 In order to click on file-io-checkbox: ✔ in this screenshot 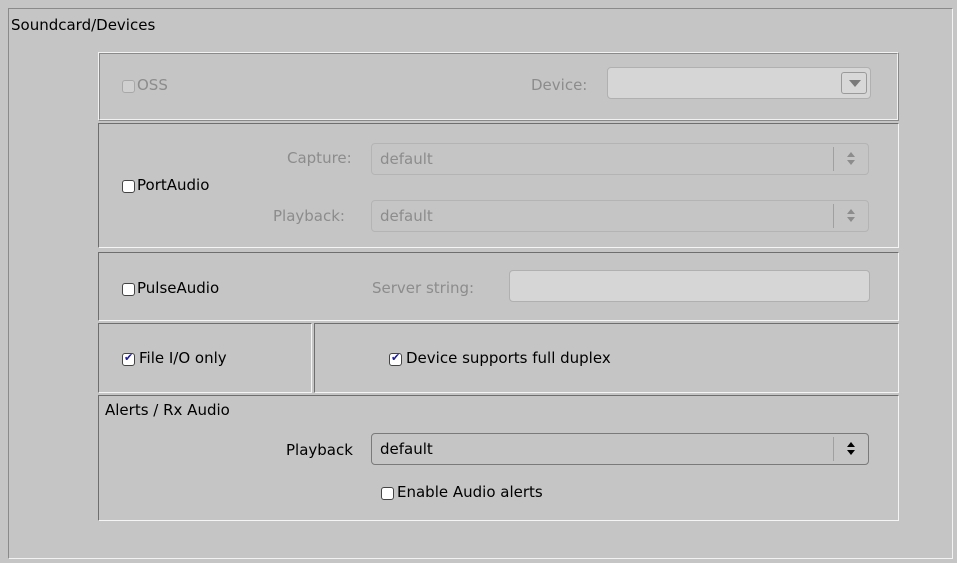, I will do `click(128, 358)`.